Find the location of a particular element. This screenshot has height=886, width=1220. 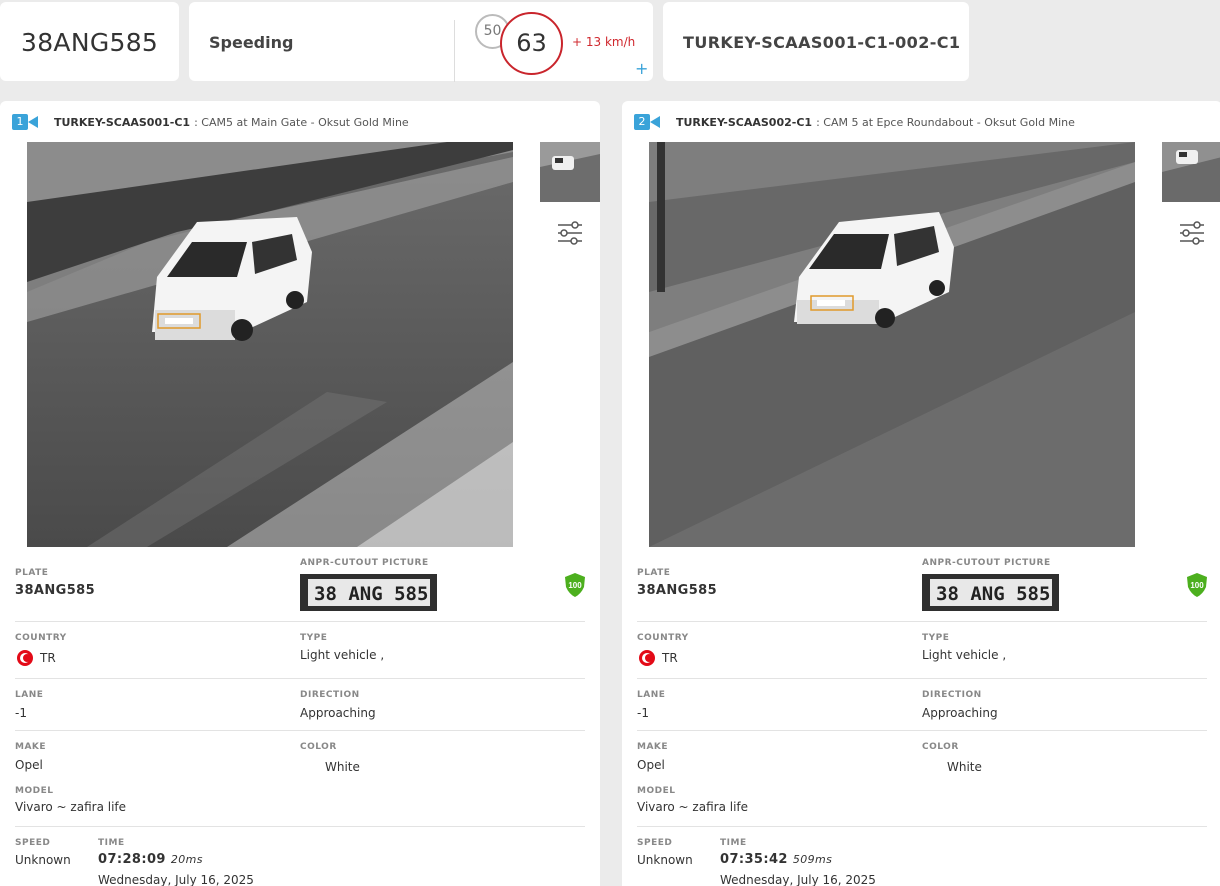

camera-location: : CAM5 at Main Gate - Oksut Gold Mine is located at coordinates (301, 122).